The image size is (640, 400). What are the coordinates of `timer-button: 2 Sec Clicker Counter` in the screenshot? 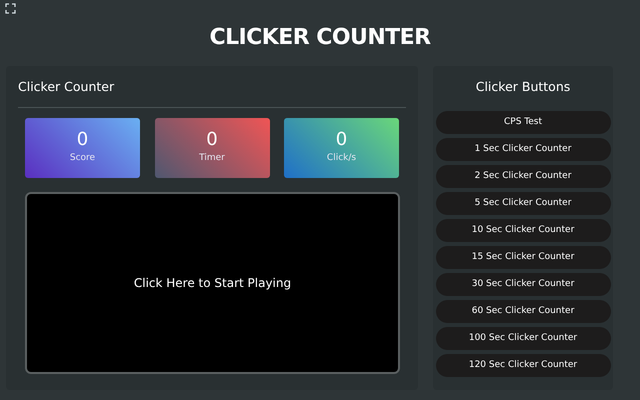 It's located at (523, 176).